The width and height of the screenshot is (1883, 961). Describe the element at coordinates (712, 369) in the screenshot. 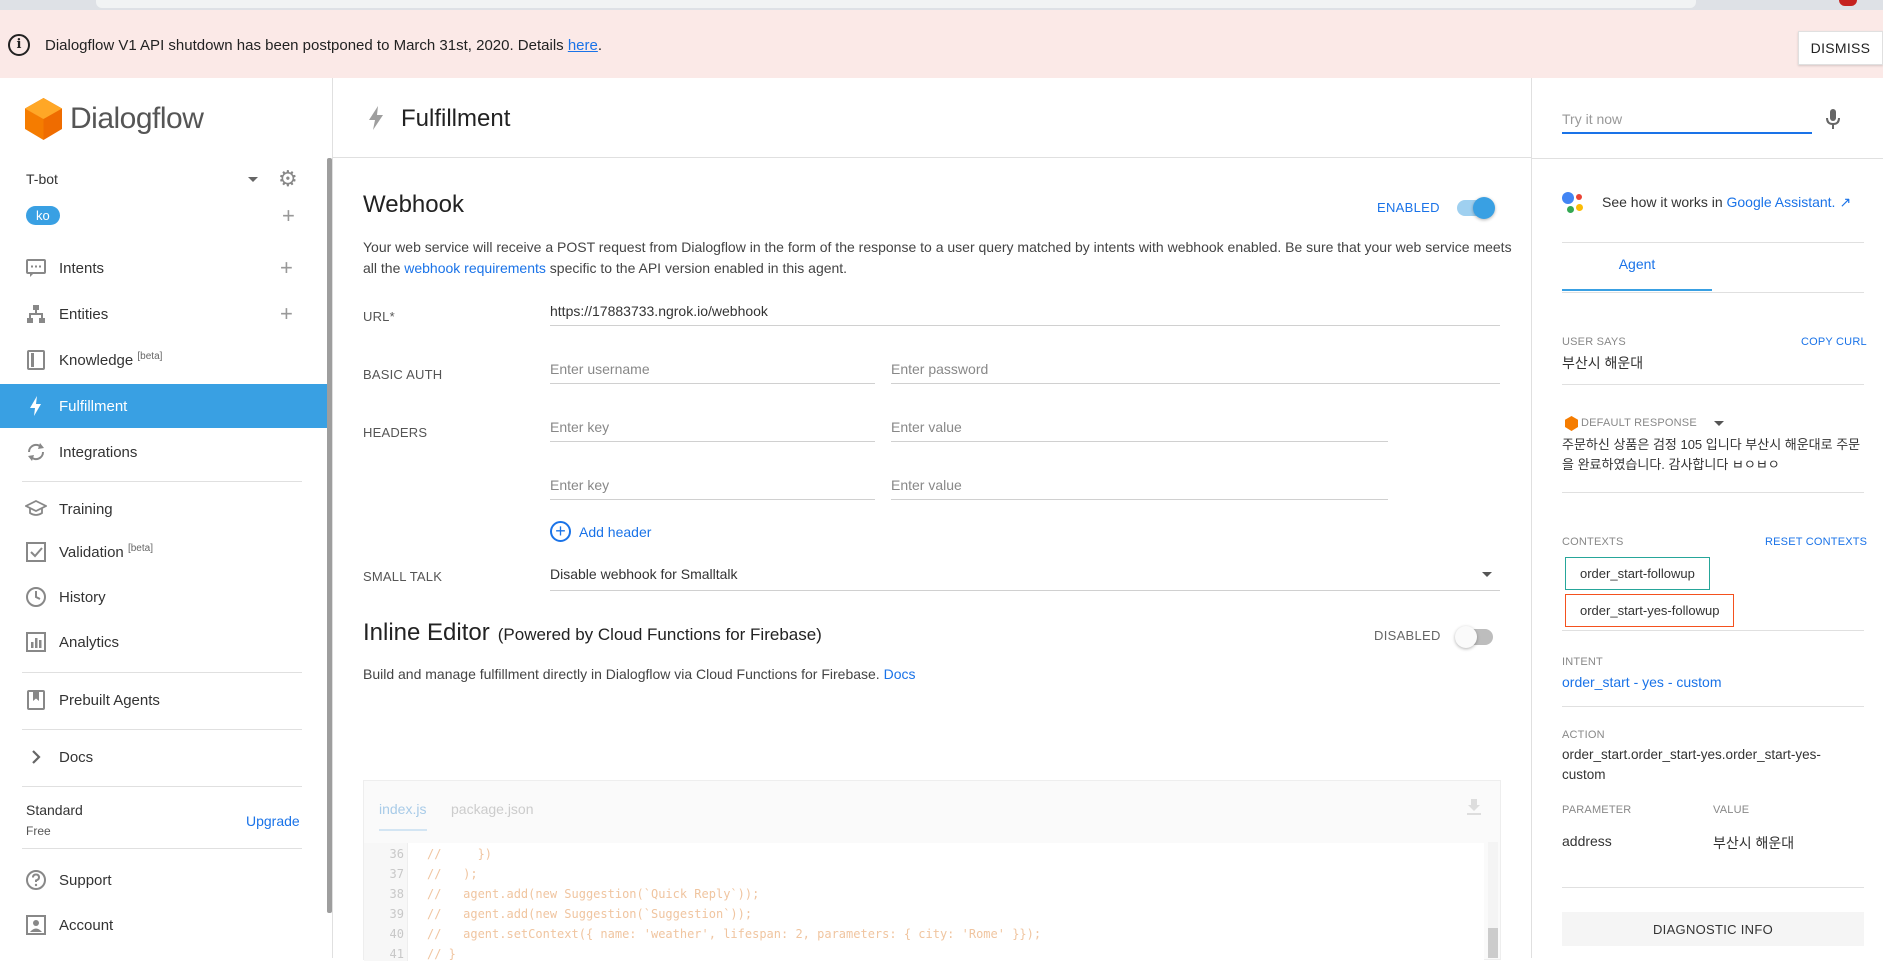

I see `username-input: Enter username` at that location.